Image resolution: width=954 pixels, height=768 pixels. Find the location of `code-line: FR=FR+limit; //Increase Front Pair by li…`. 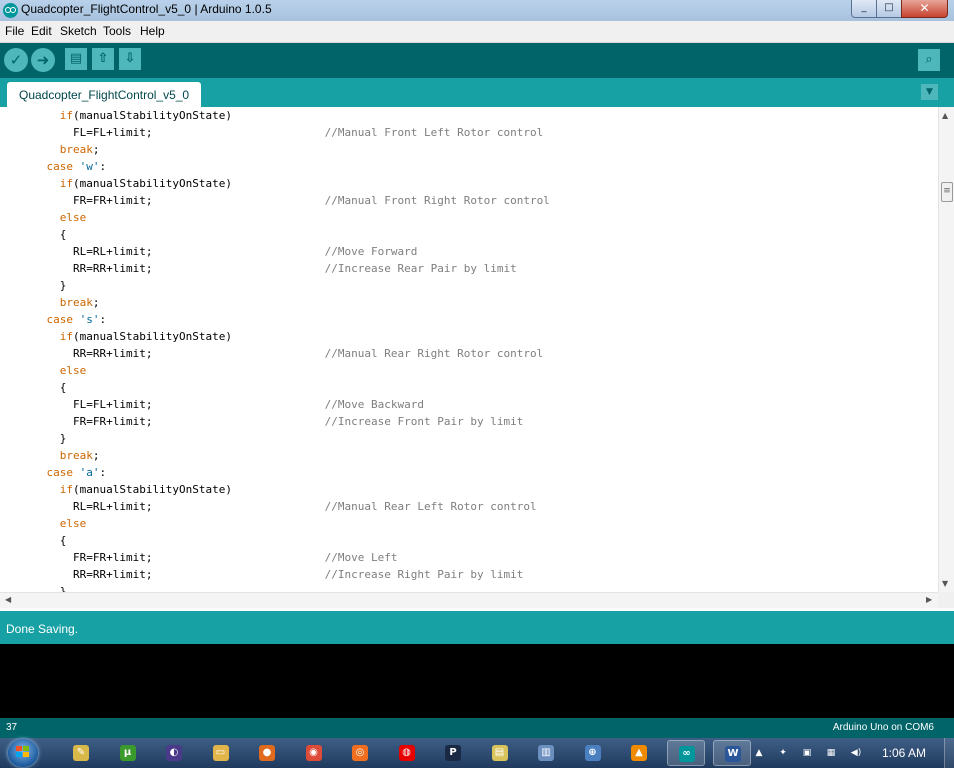

code-line: FR=FR+limit; //Increase Front Pair by li… is located at coordinates (271, 421).